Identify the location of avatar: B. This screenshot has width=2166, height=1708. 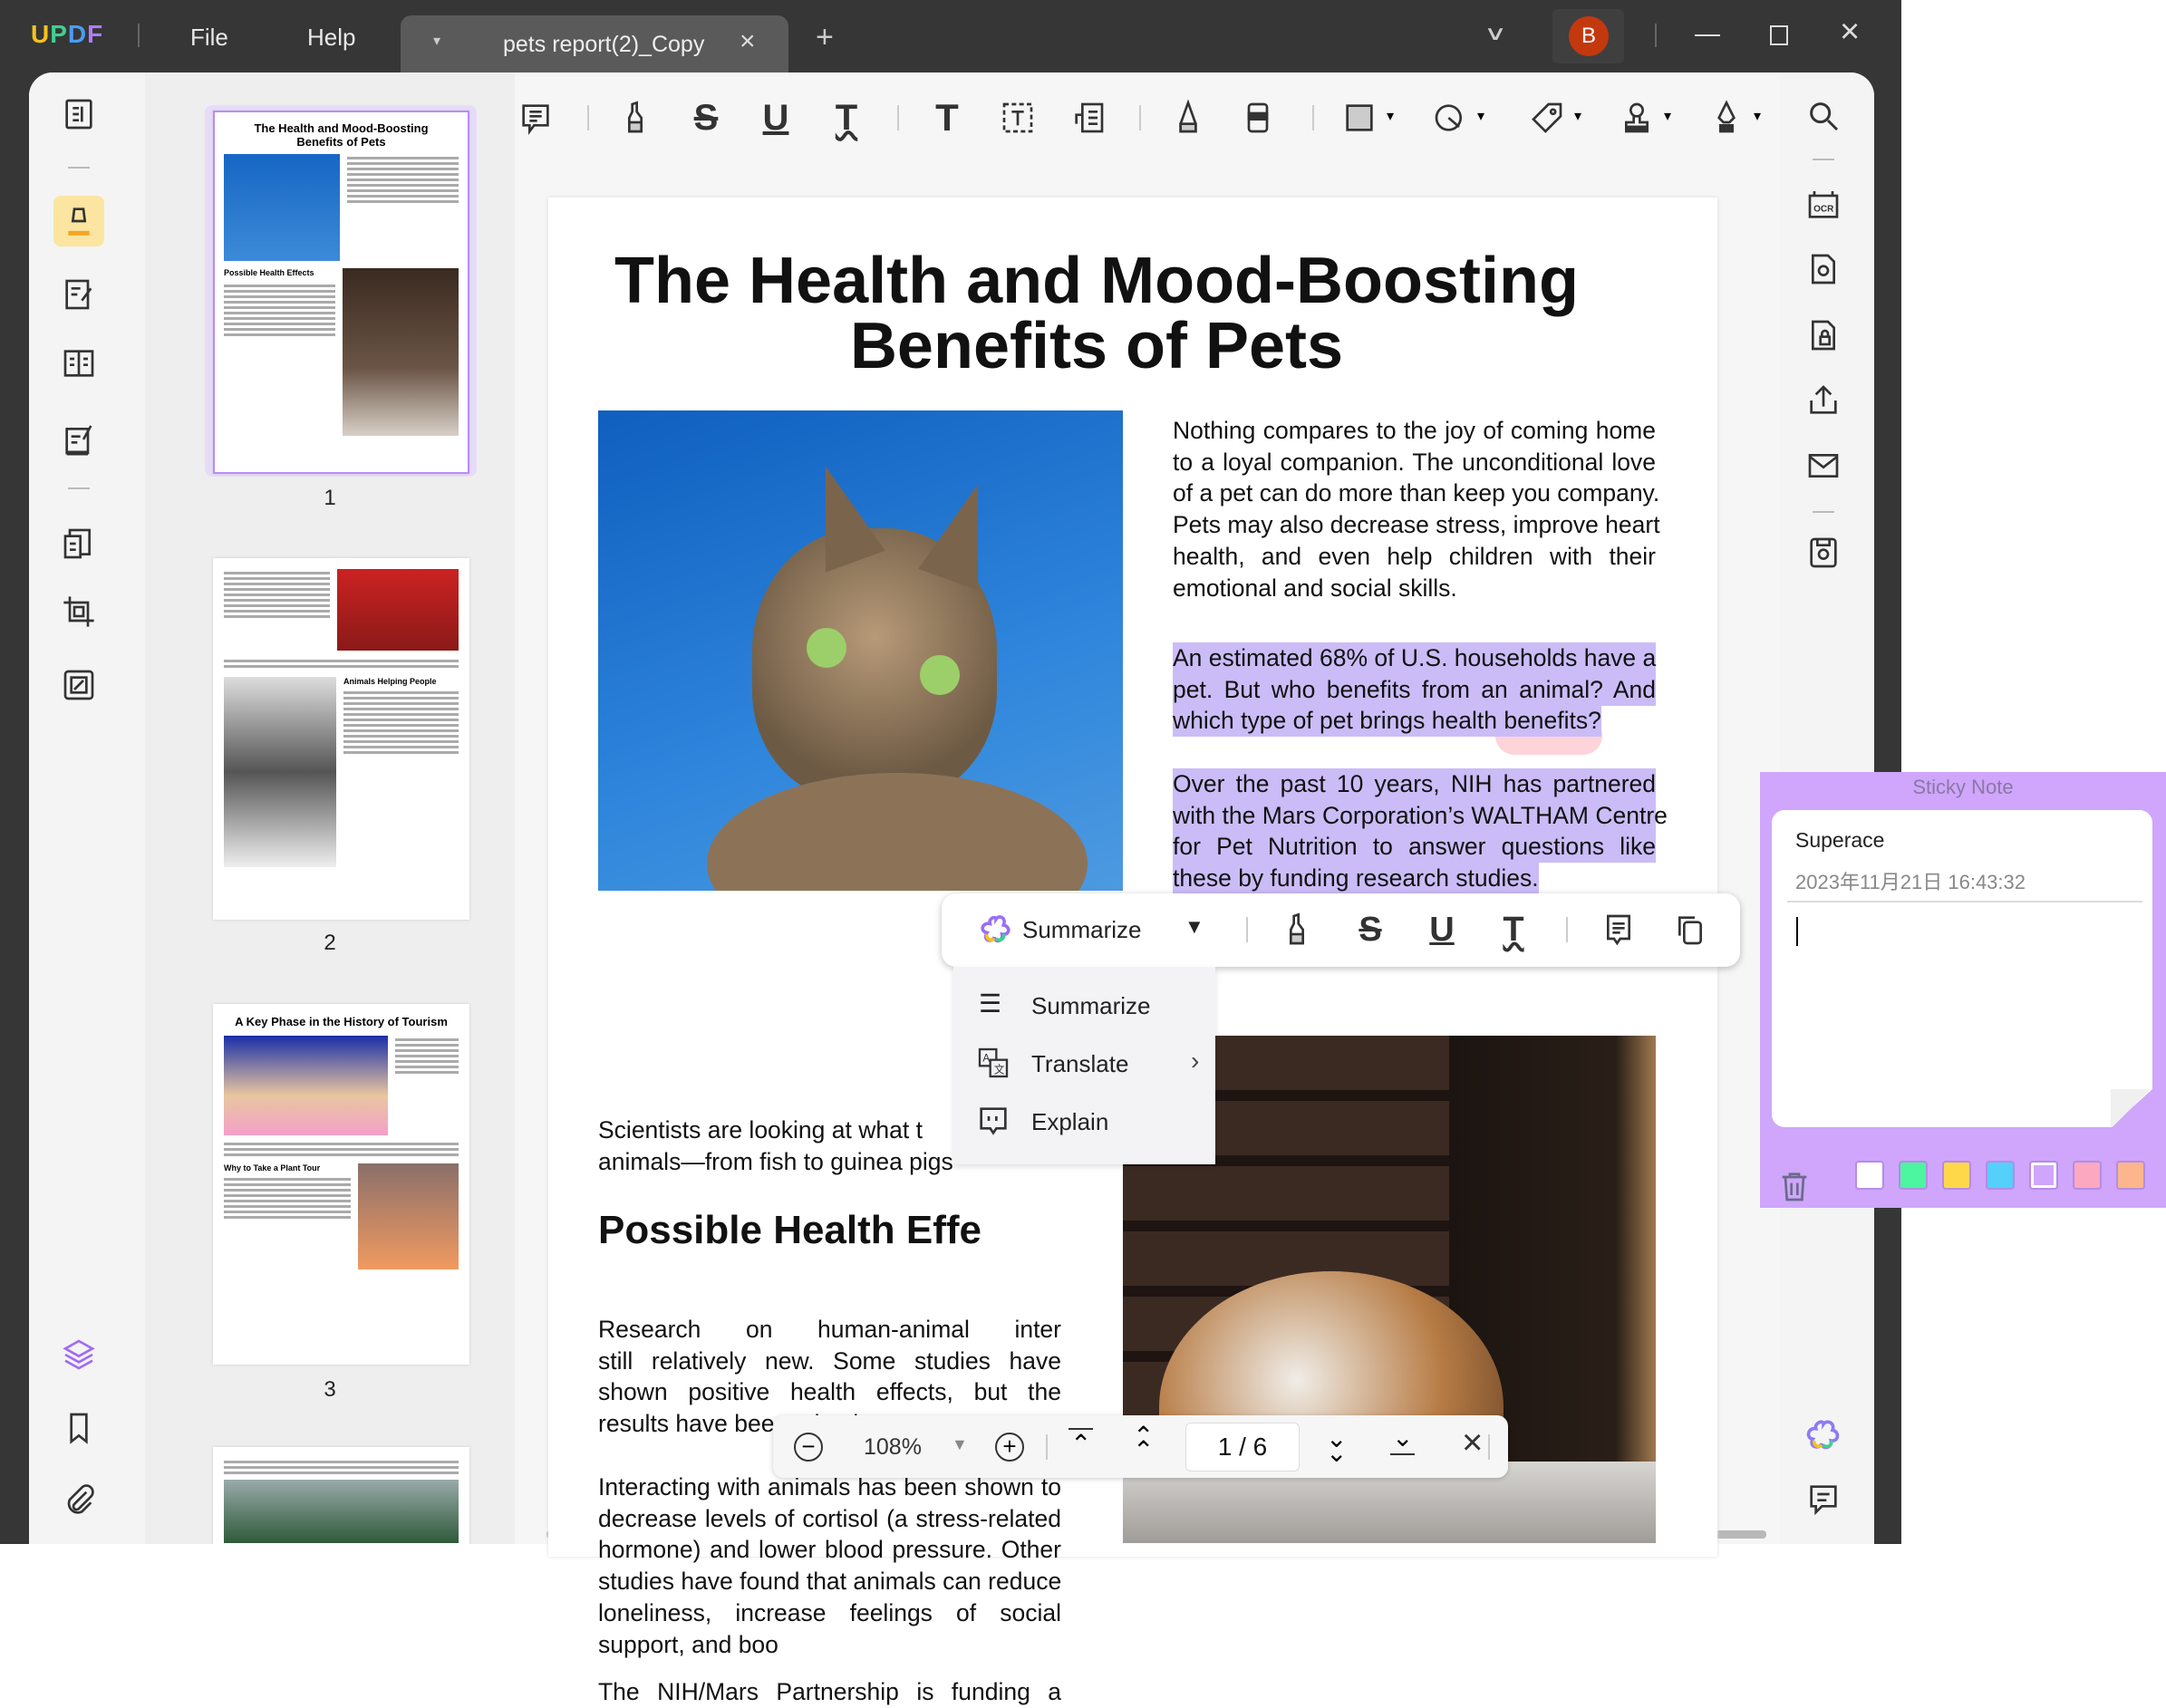
(1589, 36).